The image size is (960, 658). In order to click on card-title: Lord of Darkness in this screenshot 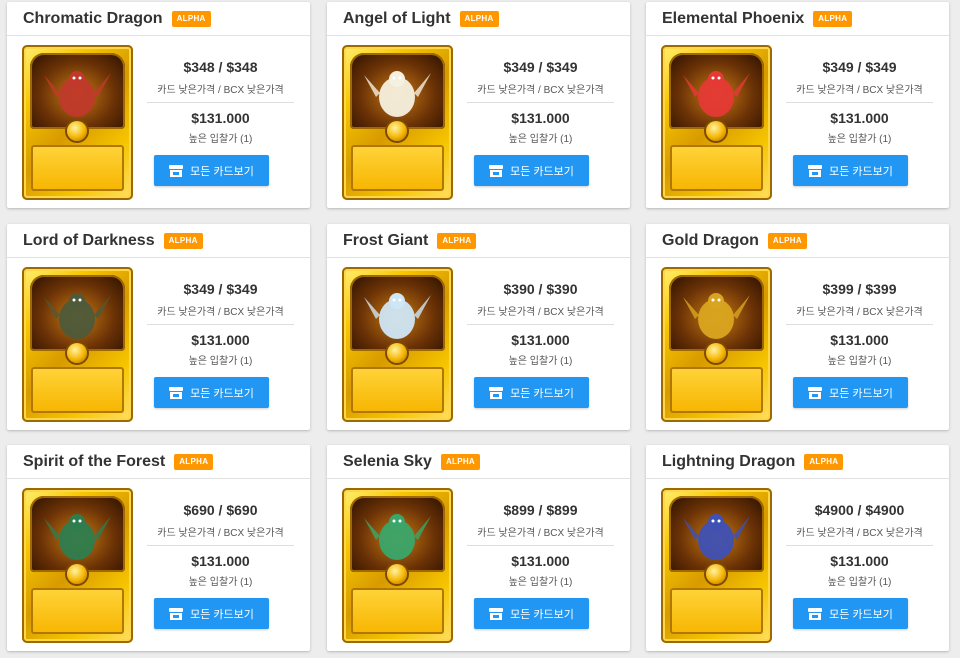, I will do `click(89, 241)`.